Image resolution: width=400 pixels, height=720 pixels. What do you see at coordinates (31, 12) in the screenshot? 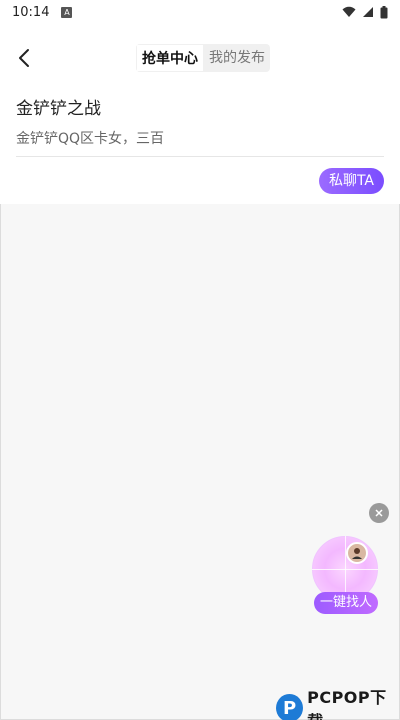
I see `status-time: 10:14` at bounding box center [31, 12].